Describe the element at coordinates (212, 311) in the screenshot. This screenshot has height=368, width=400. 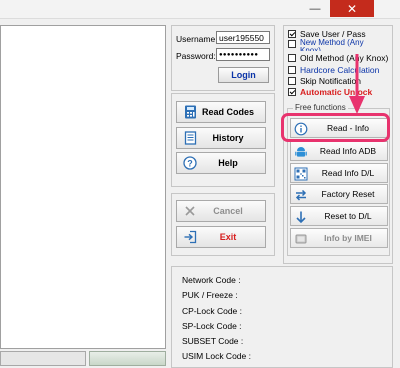
I see `cp-lock-code-label: CP-Lock Code :` at that location.